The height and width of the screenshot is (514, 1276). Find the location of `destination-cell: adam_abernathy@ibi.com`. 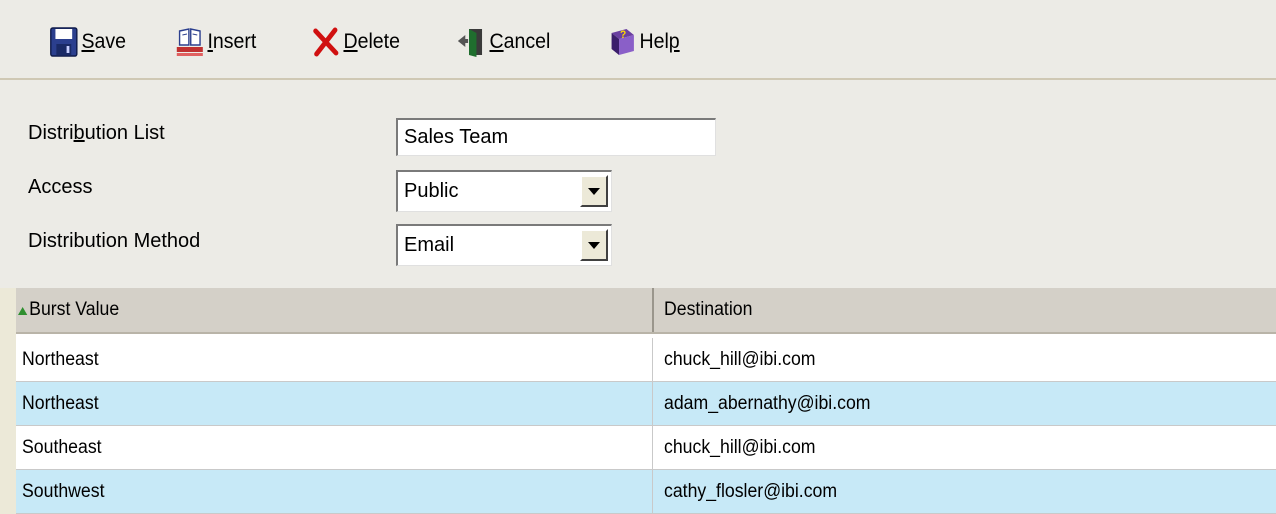

destination-cell: adam_abernathy@ibi.com is located at coordinates (767, 403).